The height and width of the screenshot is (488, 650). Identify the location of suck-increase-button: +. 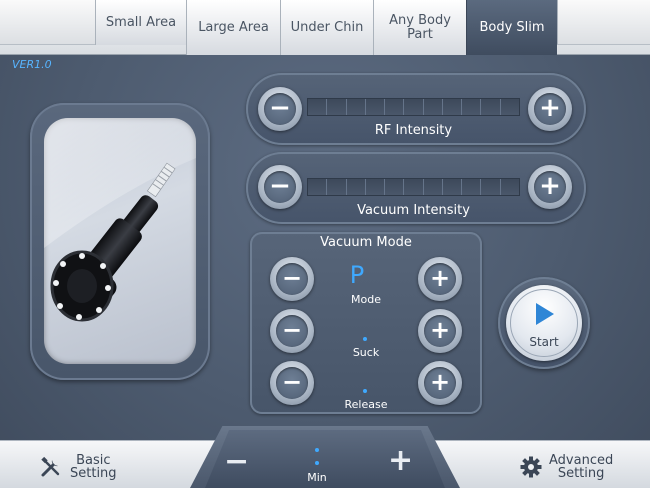
(440, 331).